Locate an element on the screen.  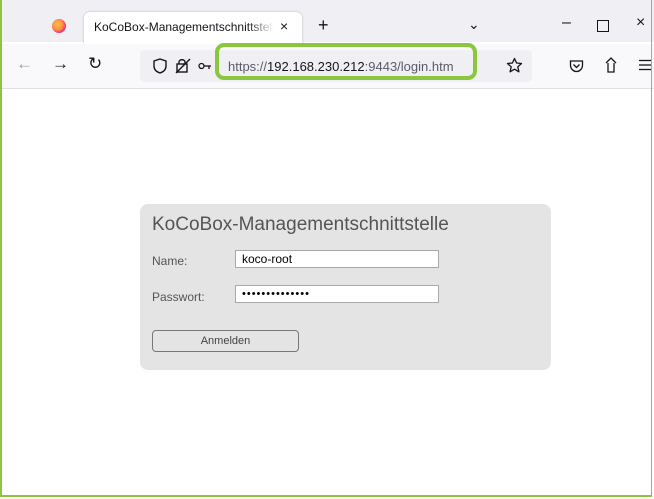
firefox-icon is located at coordinates (59, 26).